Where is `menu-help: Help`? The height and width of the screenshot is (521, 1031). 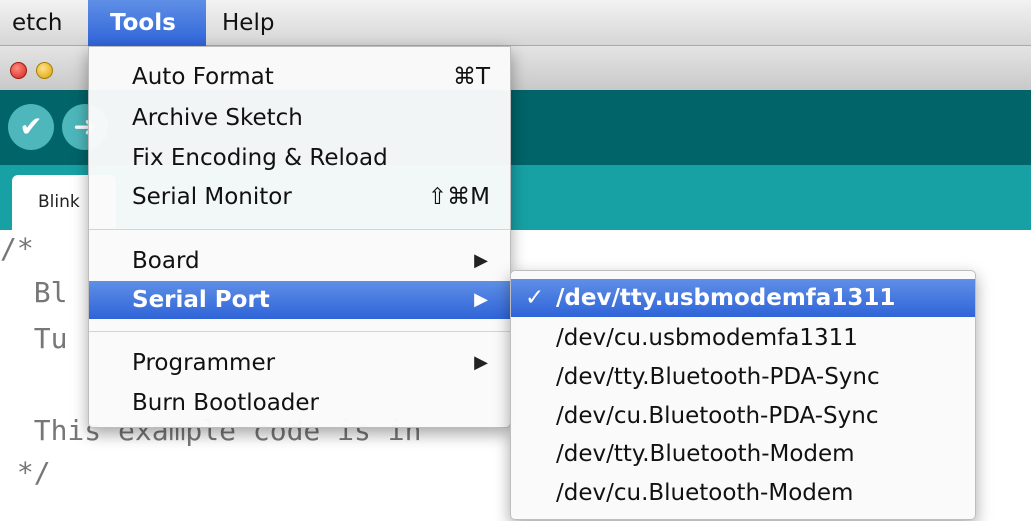
menu-help: Help is located at coordinates (248, 23).